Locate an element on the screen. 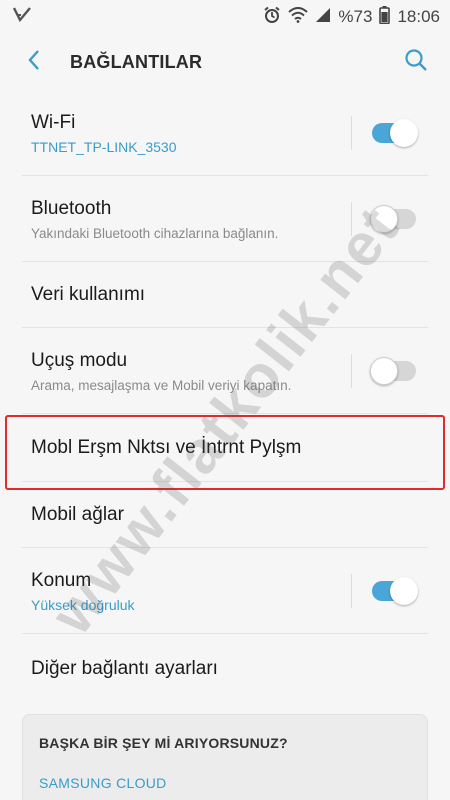  bluetooth-label: Bluetooth is located at coordinates (71, 208).